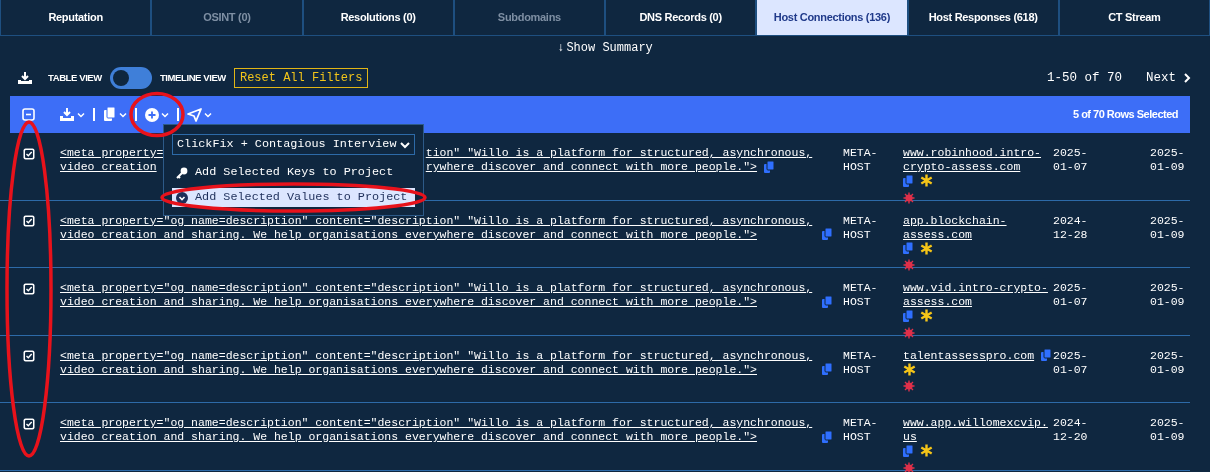  Describe the element at coordinates (194, 114) in the screenshot. I see `send-icon` at that location.